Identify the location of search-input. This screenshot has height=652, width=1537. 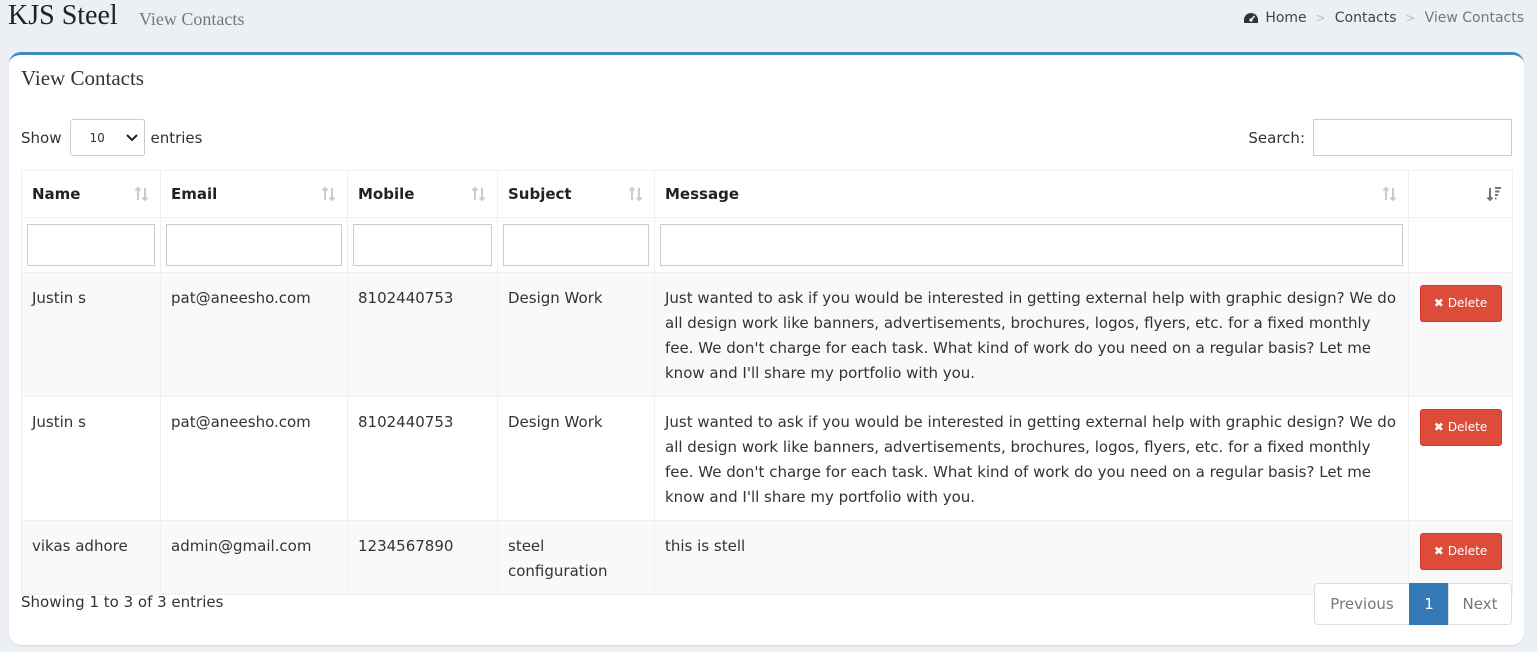
(1412, 137).